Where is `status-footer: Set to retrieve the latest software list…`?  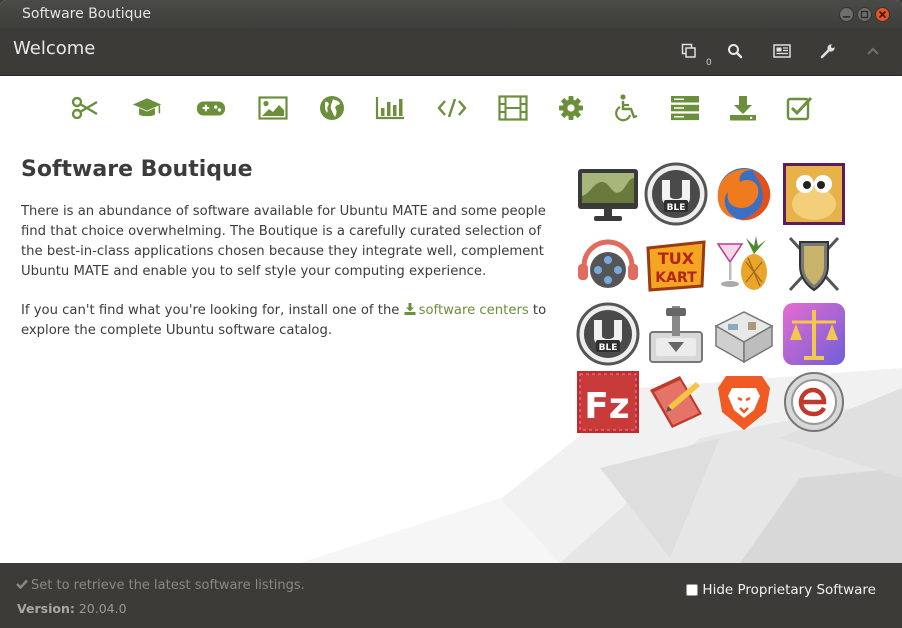
status-footer: Set to retrieve the latest software list… is located at coordinates (451, 595).